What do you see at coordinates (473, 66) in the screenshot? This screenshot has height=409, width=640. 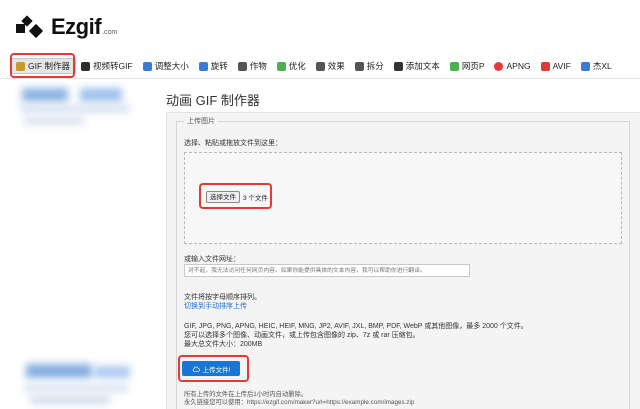 I see `nav-item-label: 网页P` at bounding box center [473, 66].